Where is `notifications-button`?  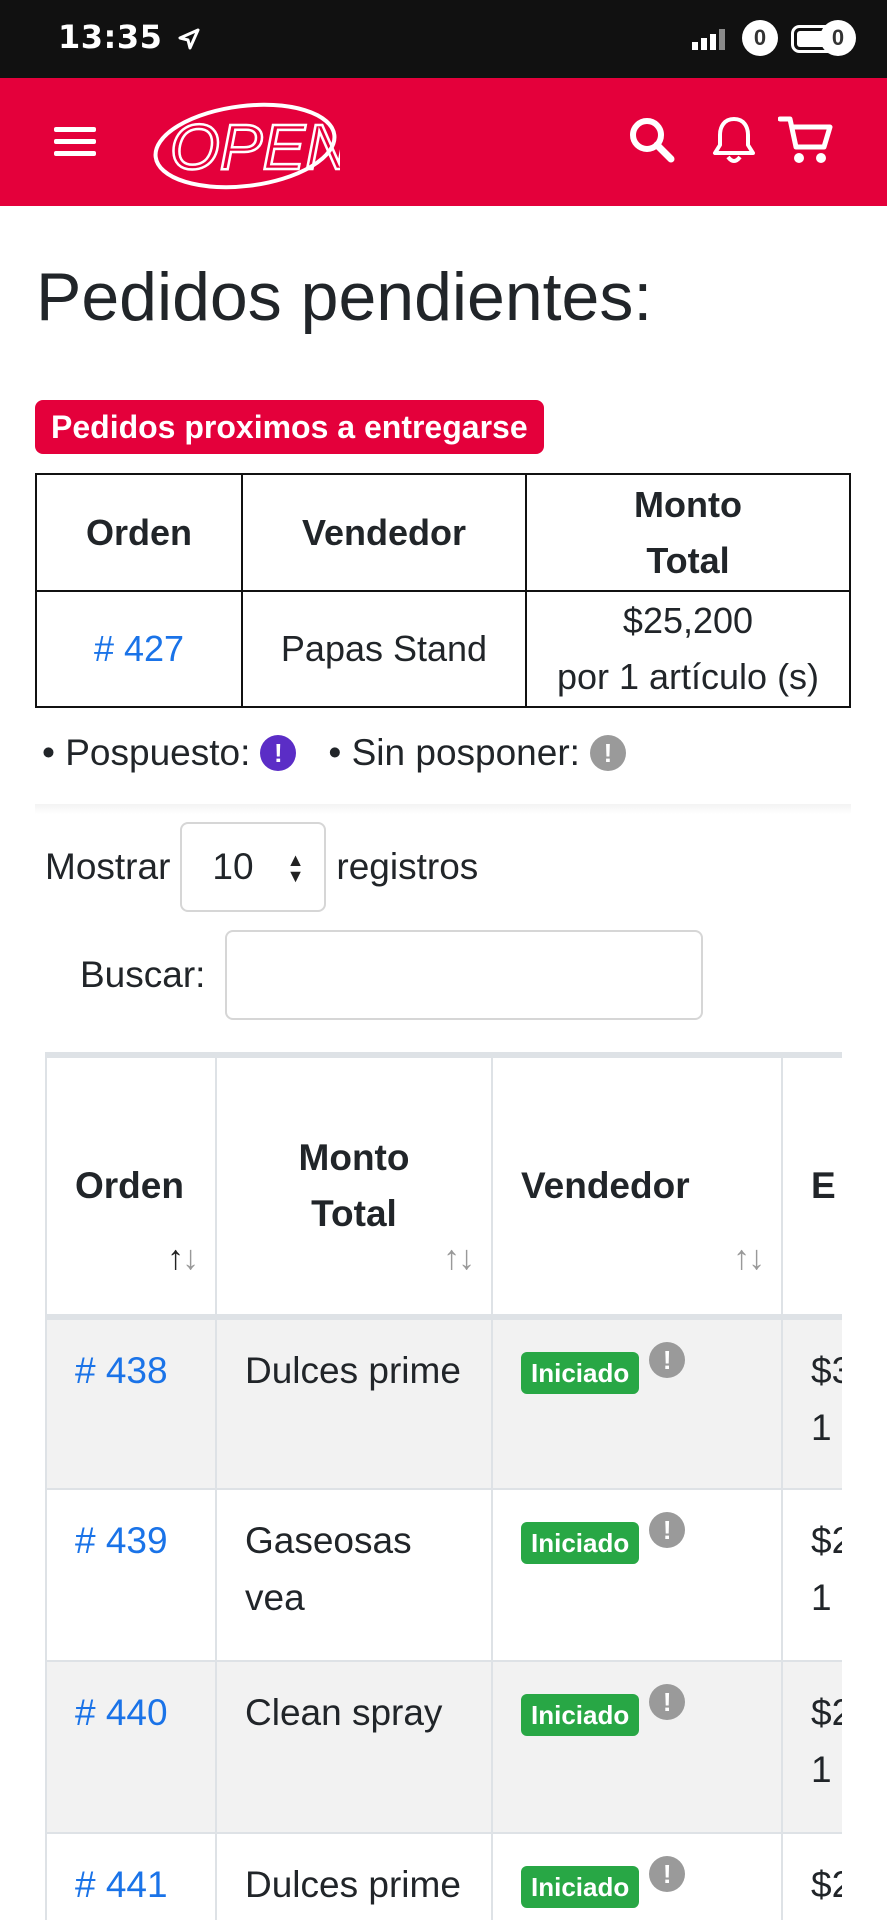
notifications-button is located at coordinates (734, 141).